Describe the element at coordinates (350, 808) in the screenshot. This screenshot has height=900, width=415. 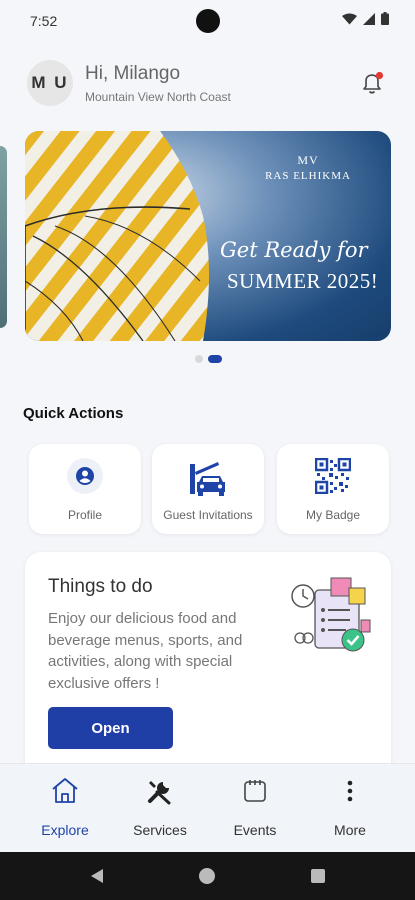
I see `nav-more: More` at that location.